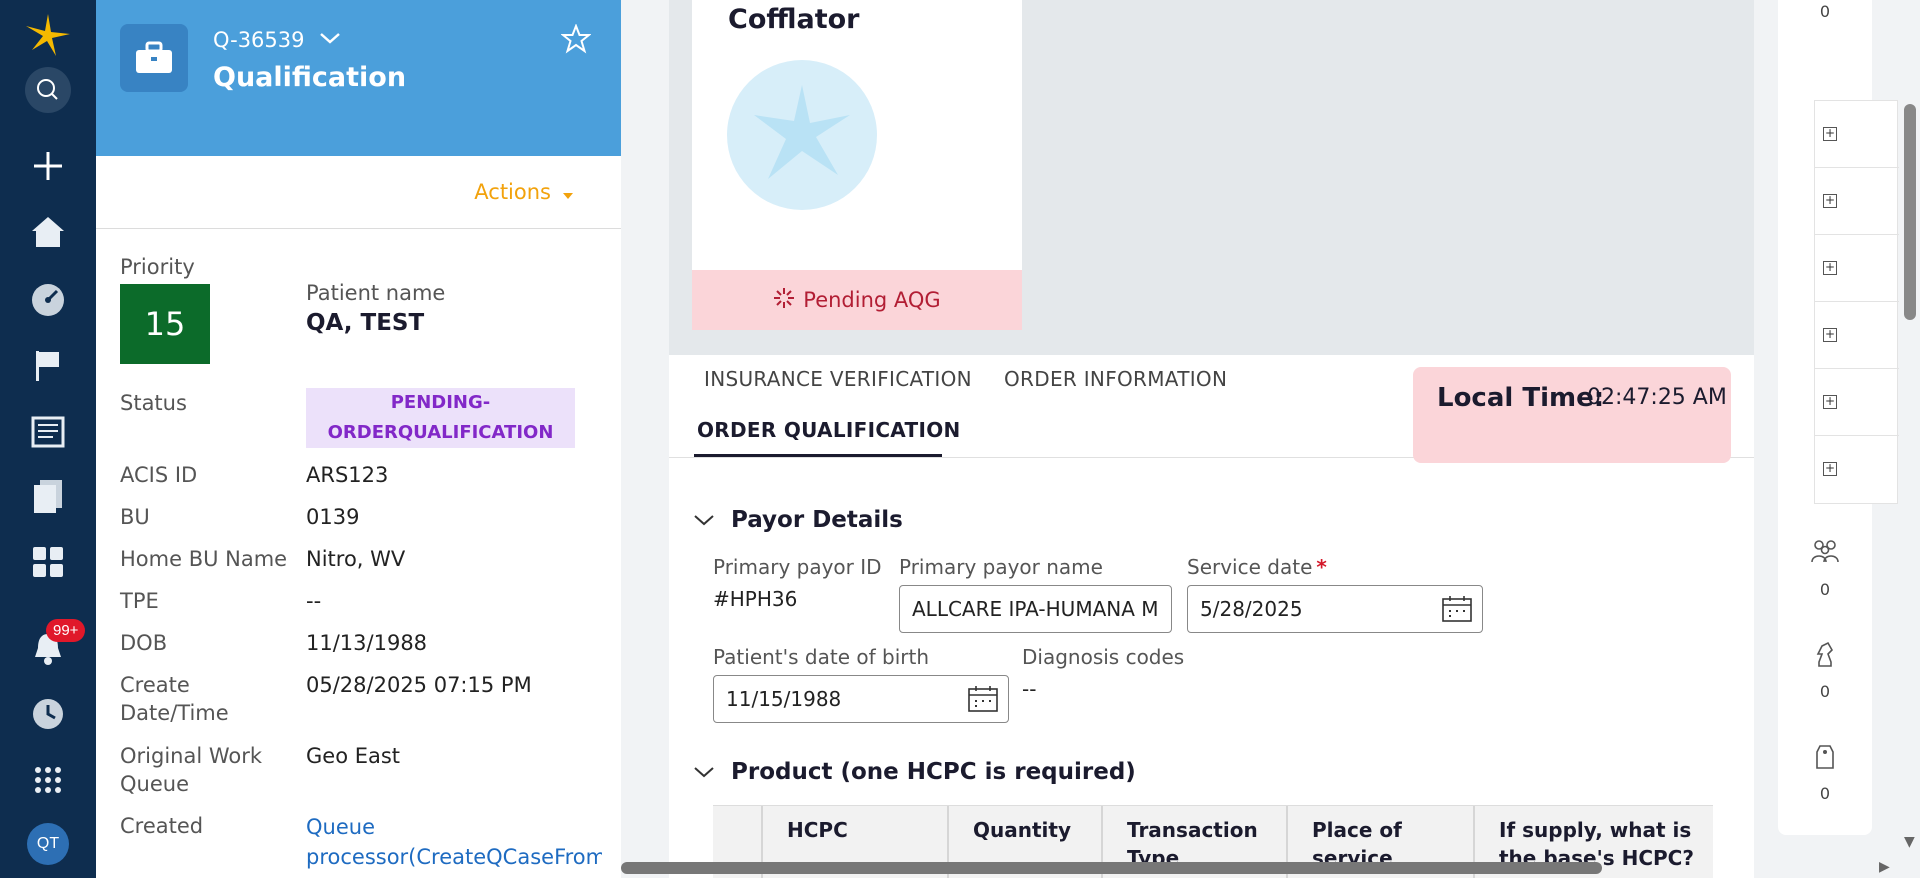 The height and width of the screenshot is (878, 1920). I want to click on people-icon, so click(1825, 551).